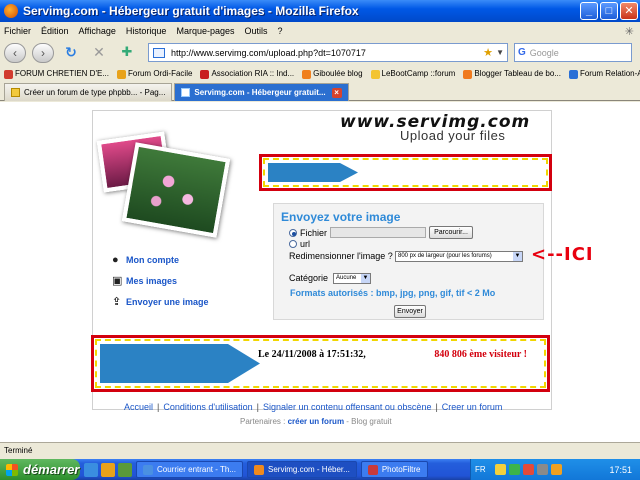  What do you see at coordinates (71, 53) in the screenshot?
I see `reload-icon: ↻` at bounding box center [71, 53].